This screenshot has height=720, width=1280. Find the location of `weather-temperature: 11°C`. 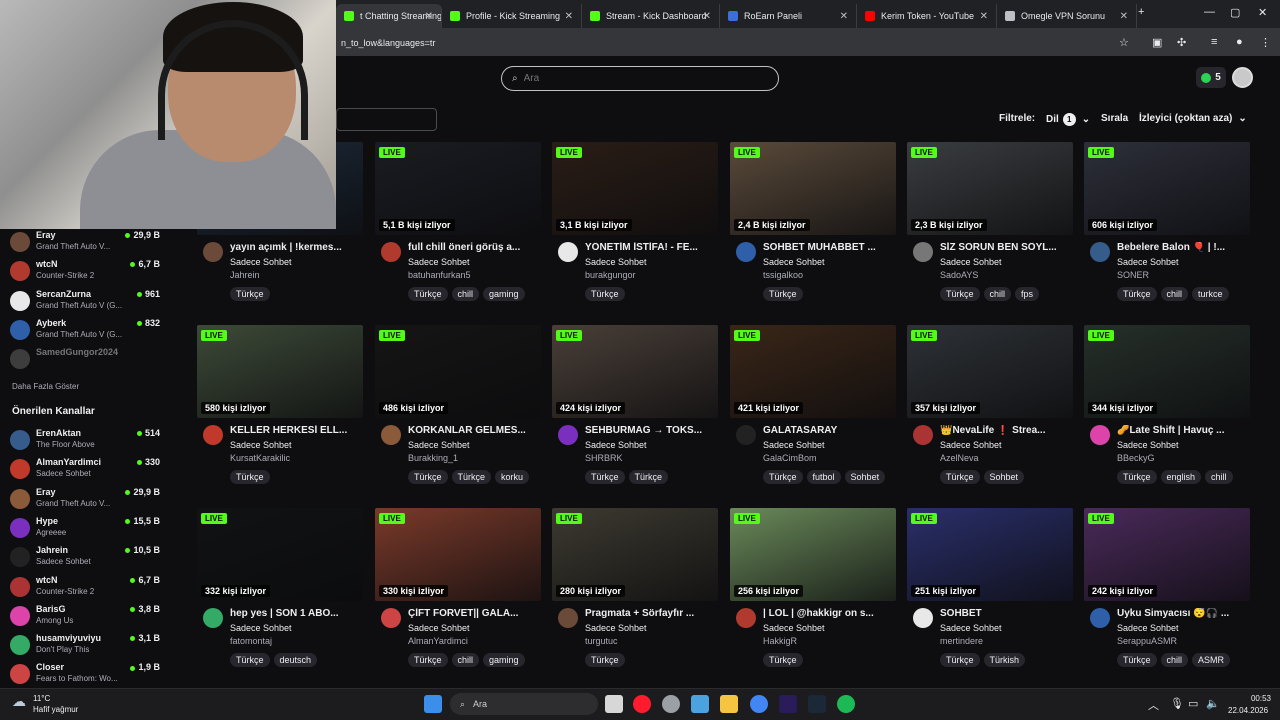

weather-temperature: 11°C is located at coordinates (41, 698).